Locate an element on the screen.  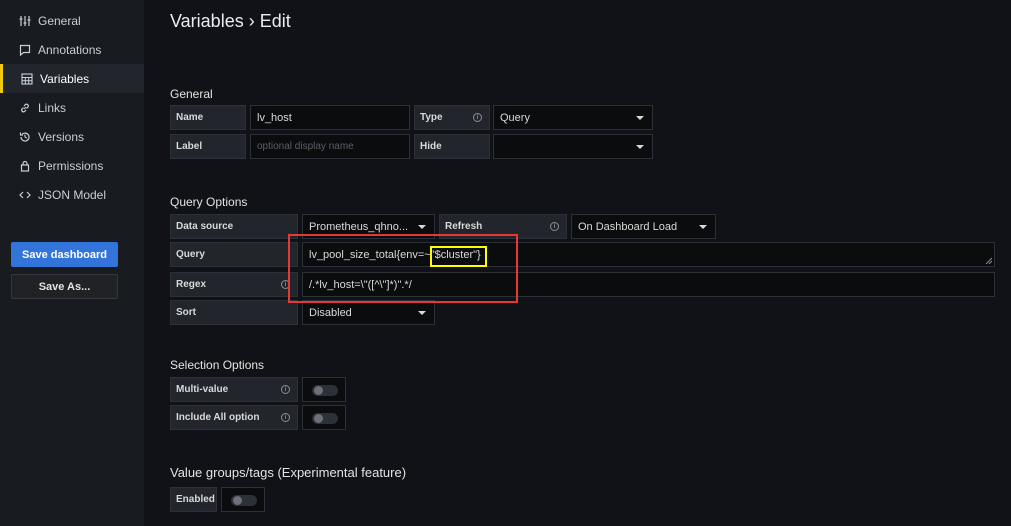
value-groups-heading: Value groups/tags (Experimental feature) is located at coordinates (288, 472).